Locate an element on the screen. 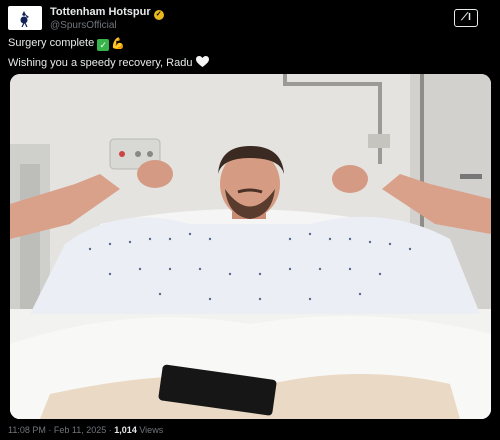  spurs-logo-icon is located at coordinates (24, 19).